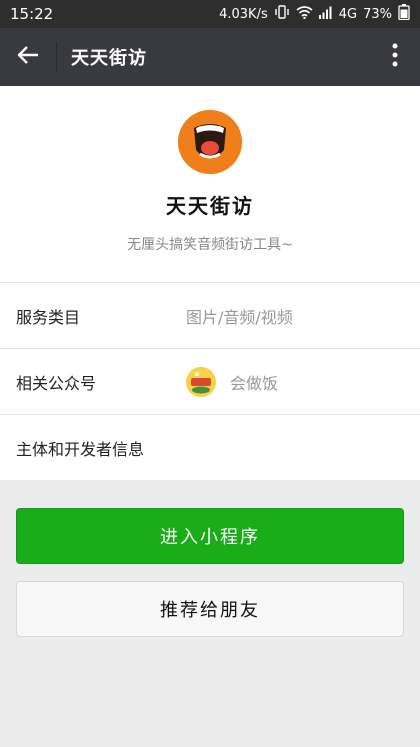 This screenshot has height=747, width=420. What do you see at coordinates (210, 206) in the screenshot?
I see `mini-program-name: 天天街访` at bounding box center [210, 206].